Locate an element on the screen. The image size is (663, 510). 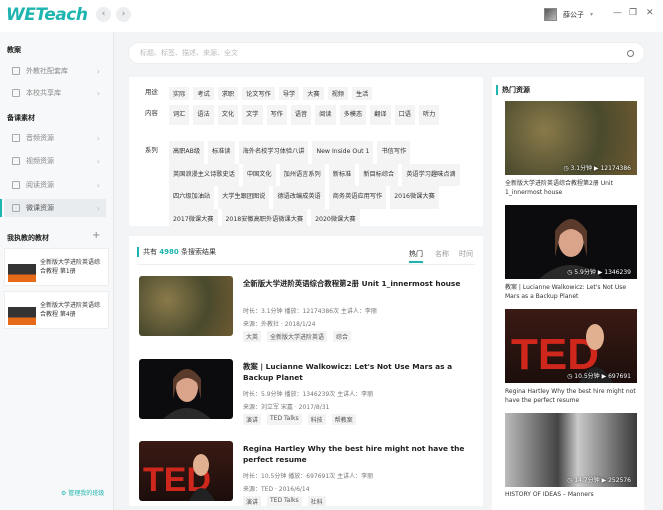
filter-chip: 实际 is located at coordinates (179, 93).